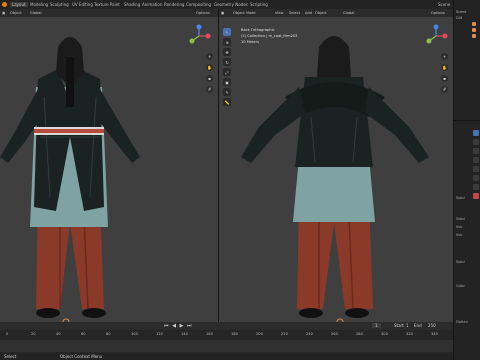 This screenshot has height=360, width=480. I want to click on render-tab-icon, so click(476, 151).